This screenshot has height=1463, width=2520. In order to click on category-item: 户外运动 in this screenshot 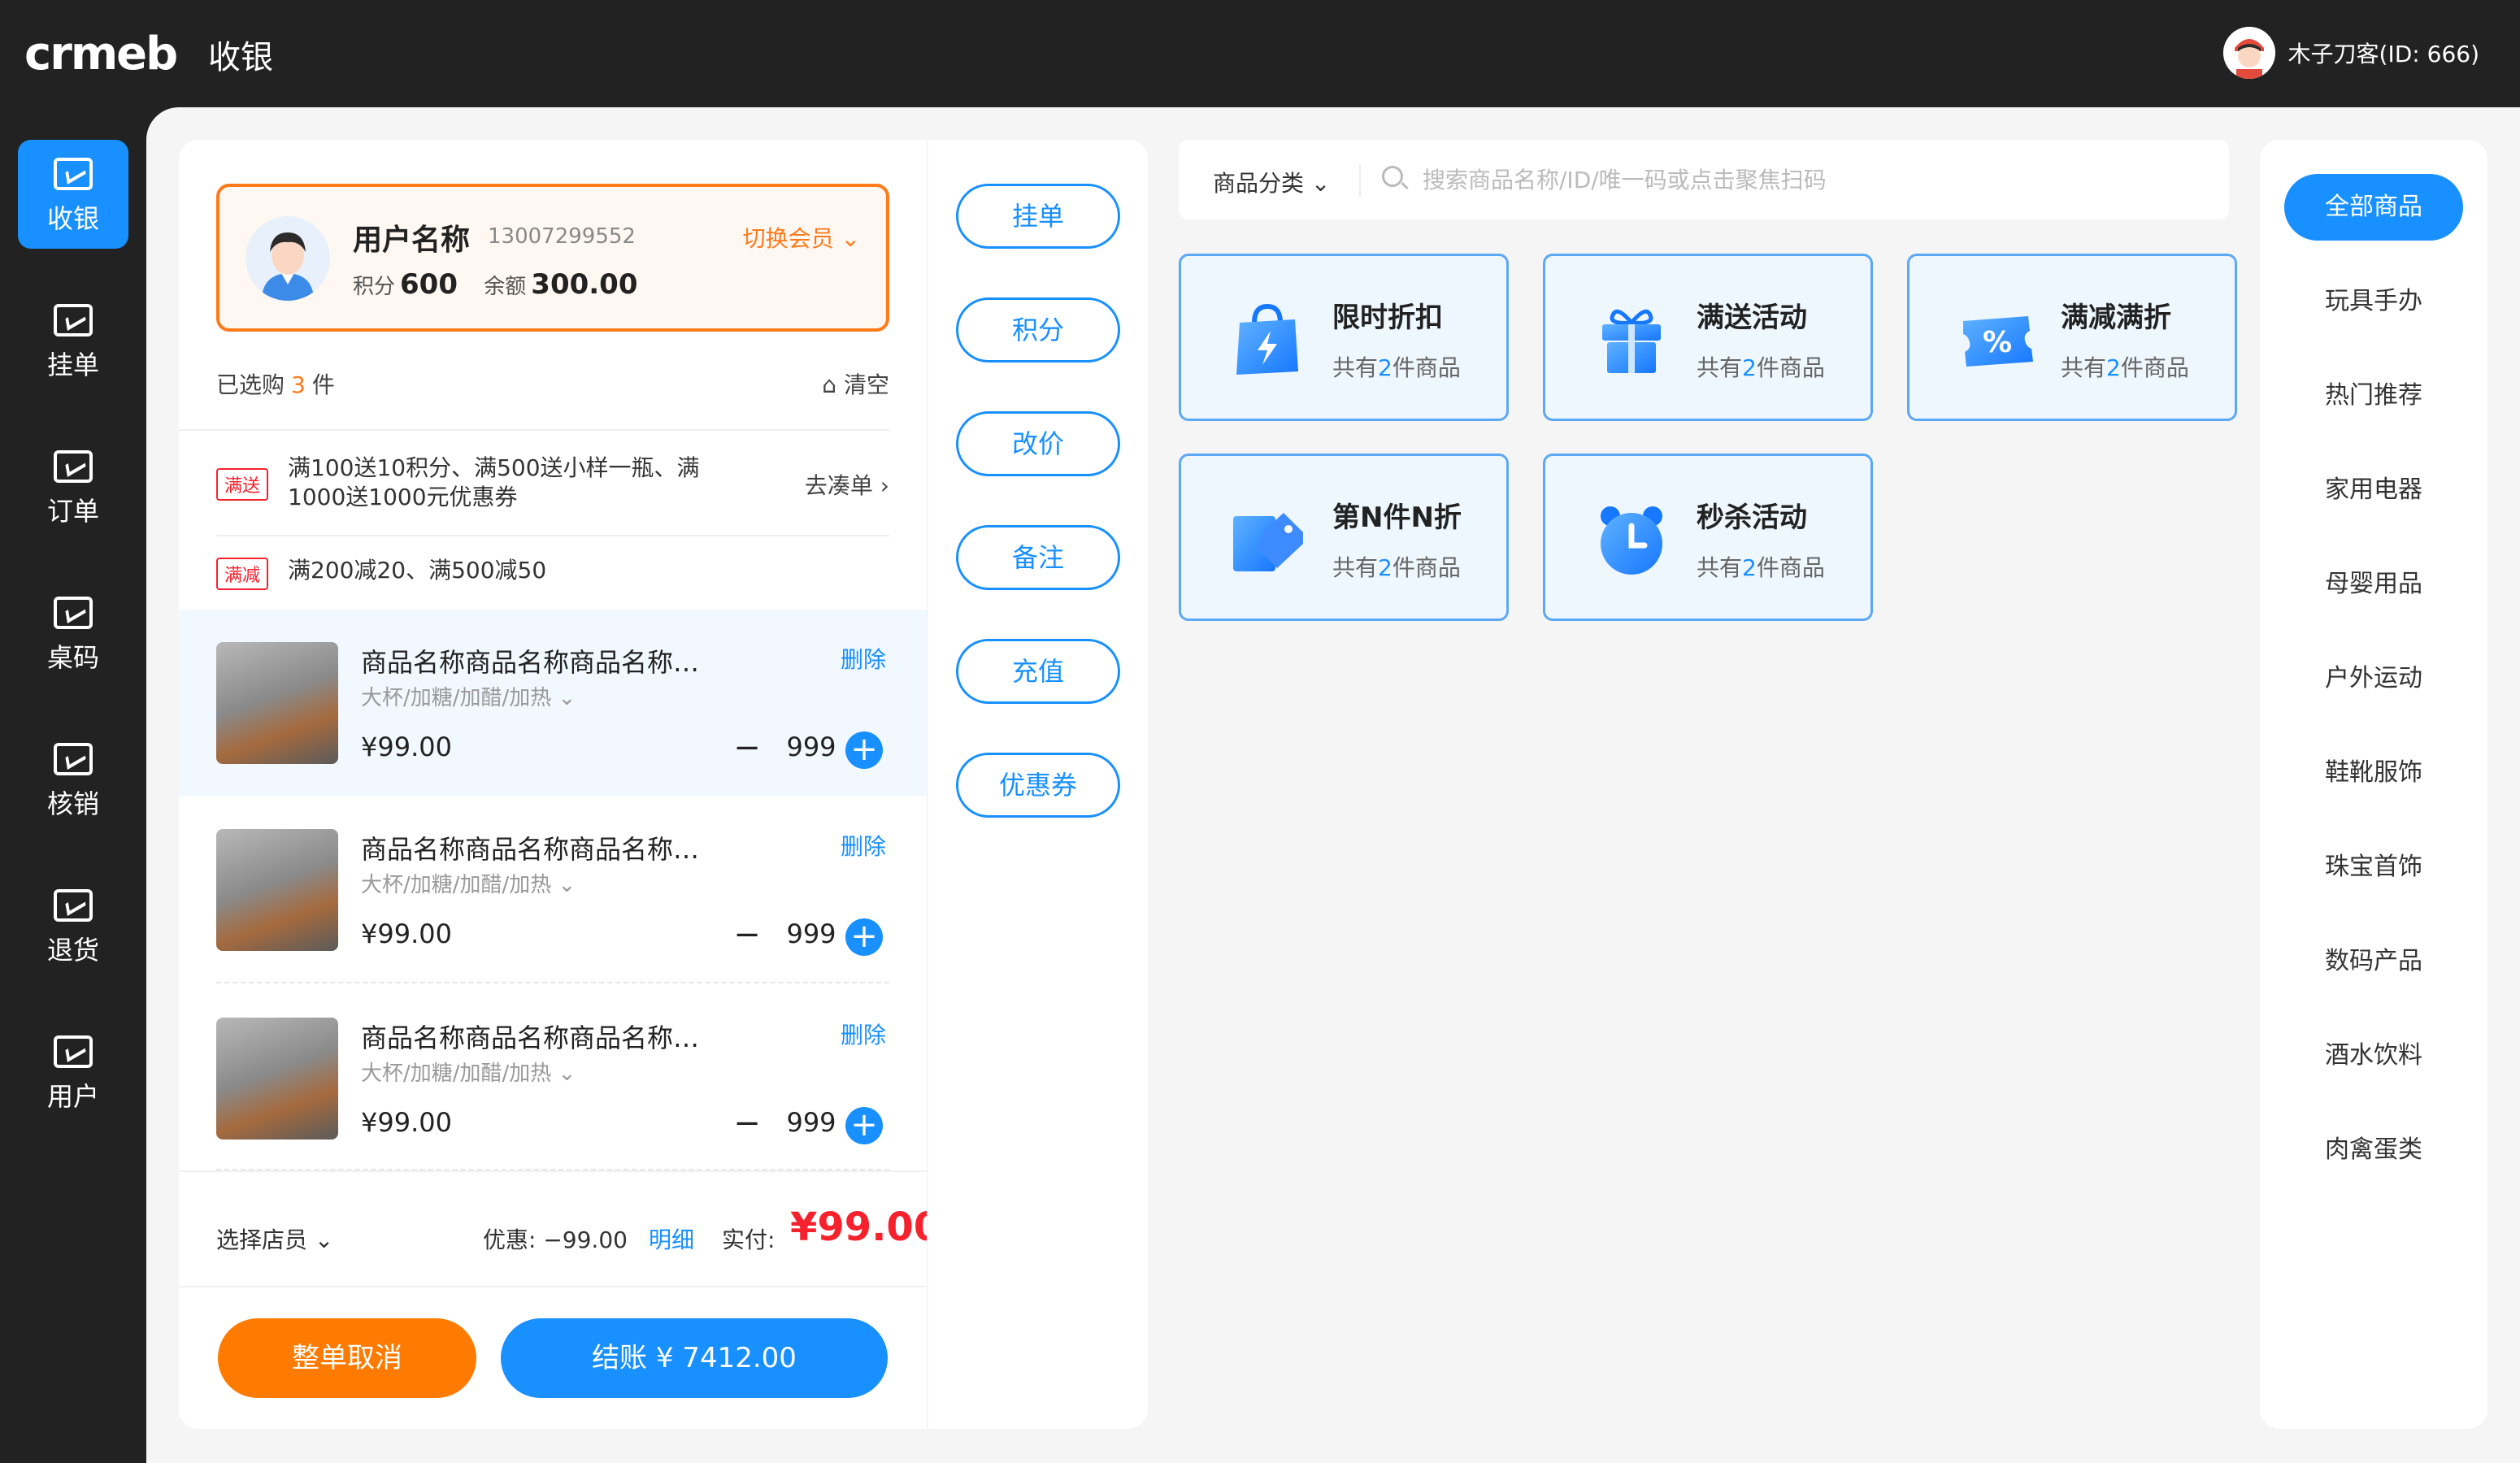, I will do `click(2373, 679)`.